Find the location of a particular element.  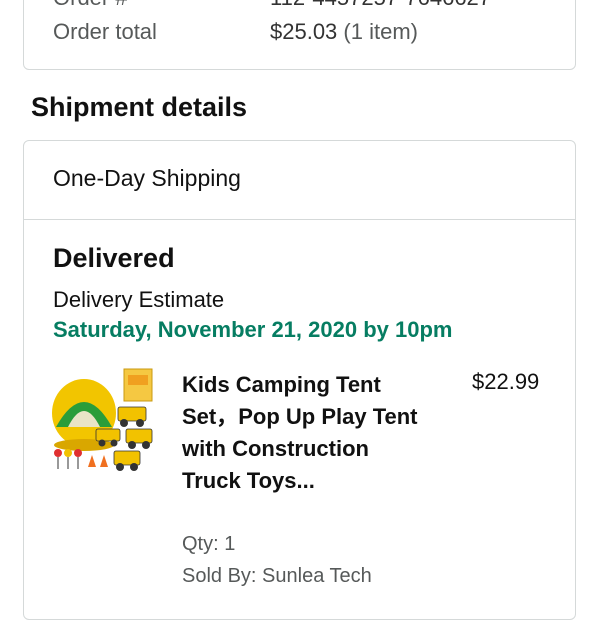

product-quantity: Qty: 1 is located at coordinates (209, 544).